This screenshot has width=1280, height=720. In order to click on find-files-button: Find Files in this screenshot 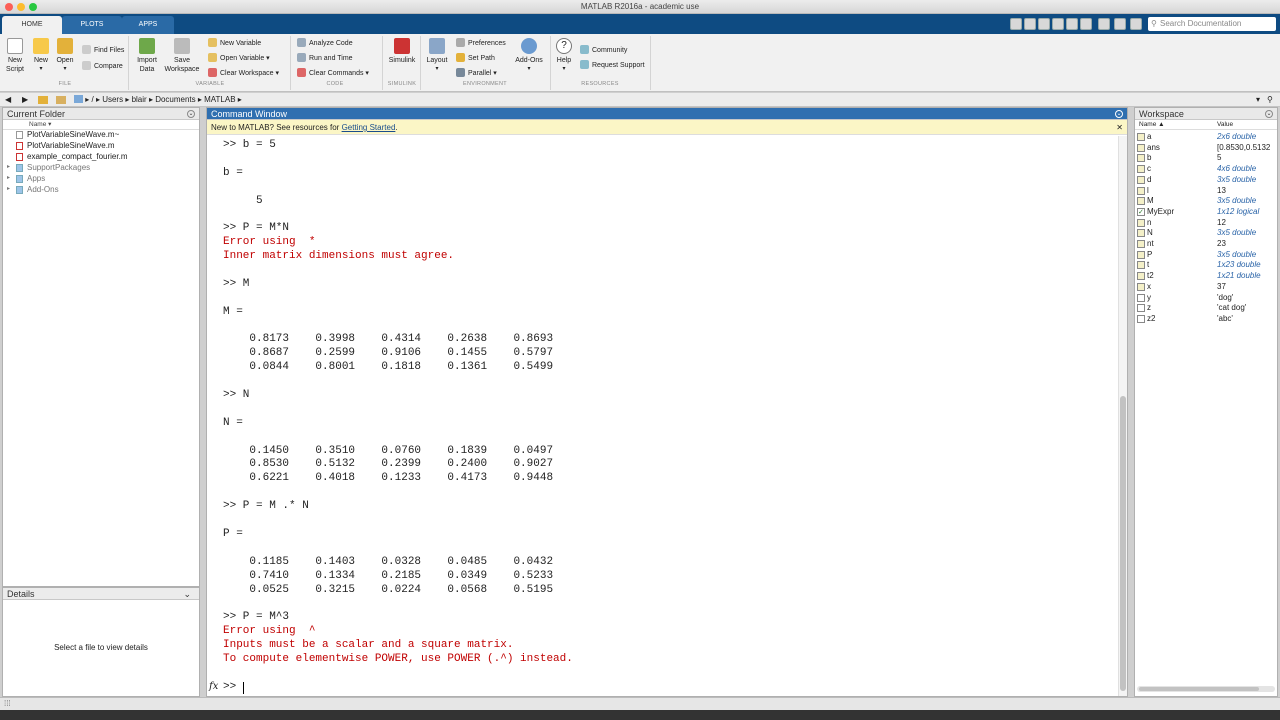, I will do `click(103, 50)`.